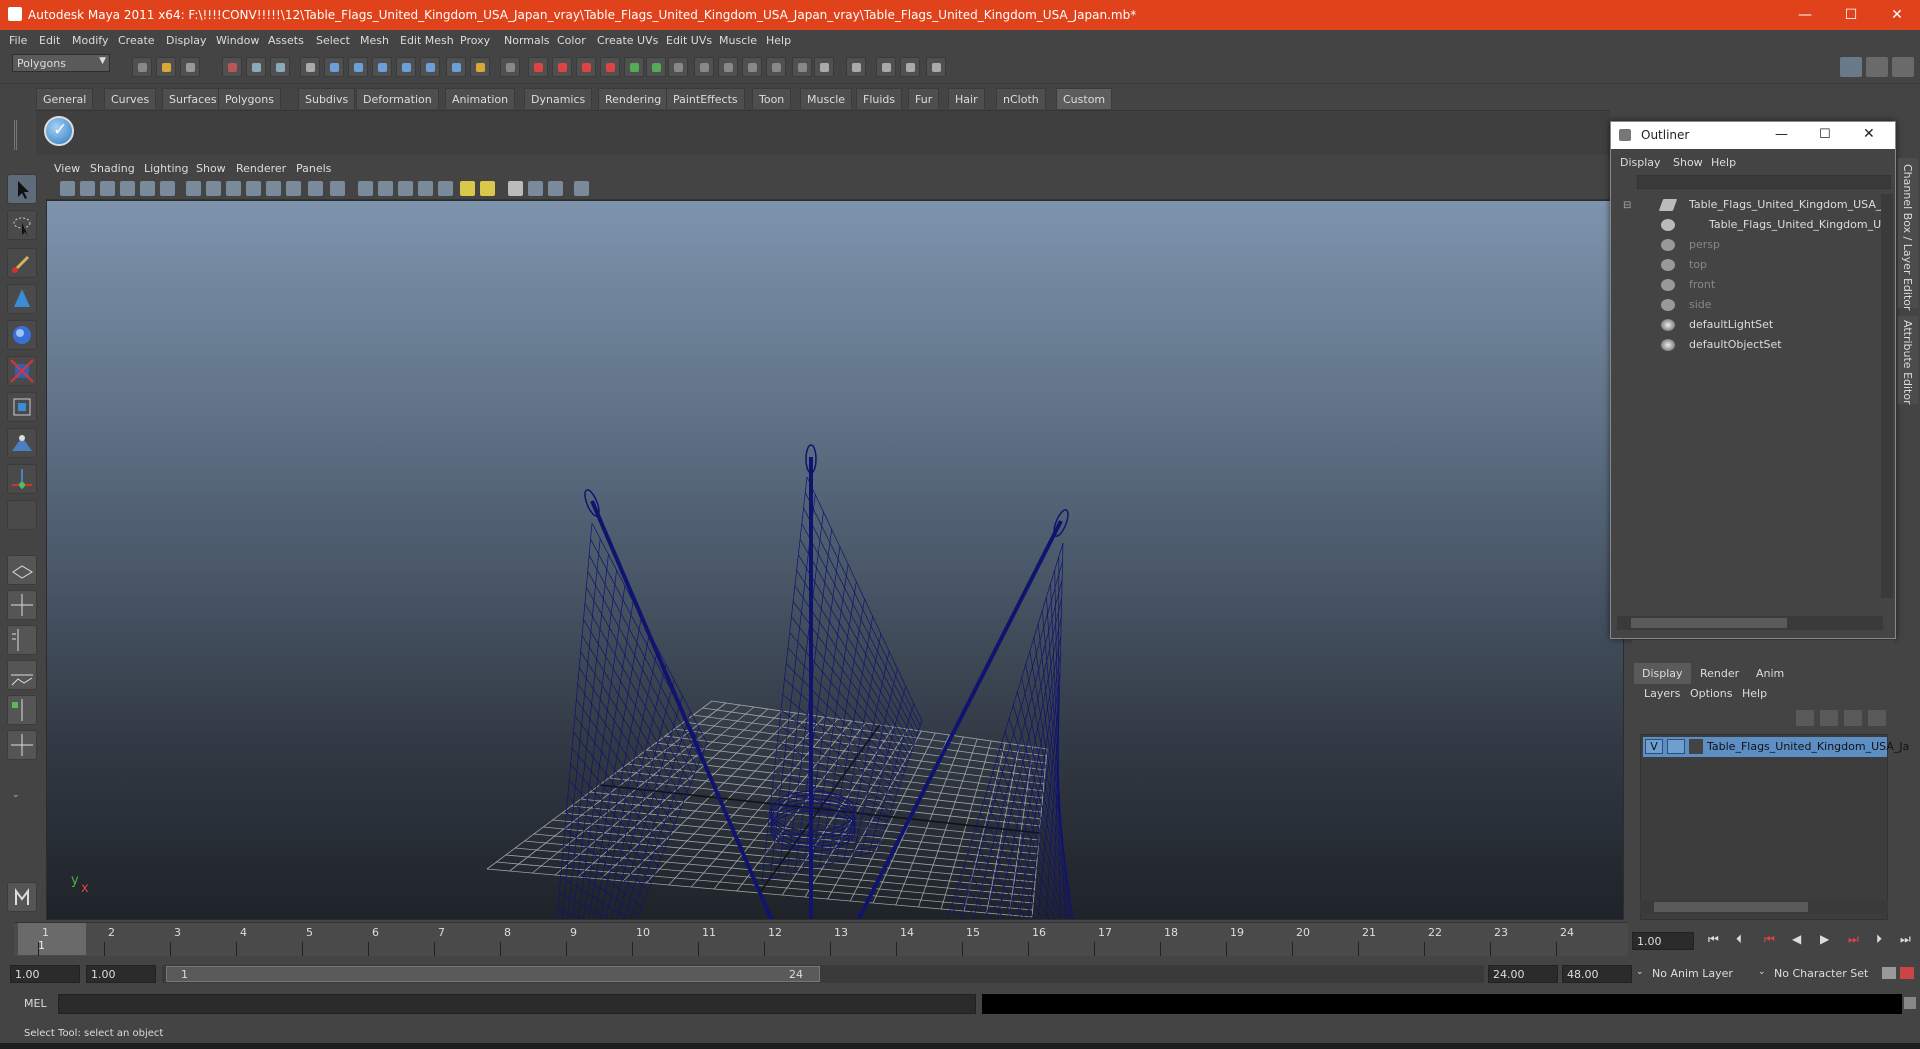 This screenshot has width=1920, height=1049. I want to click on shelf-tab-rendering: Rendering, so click(633, 98).